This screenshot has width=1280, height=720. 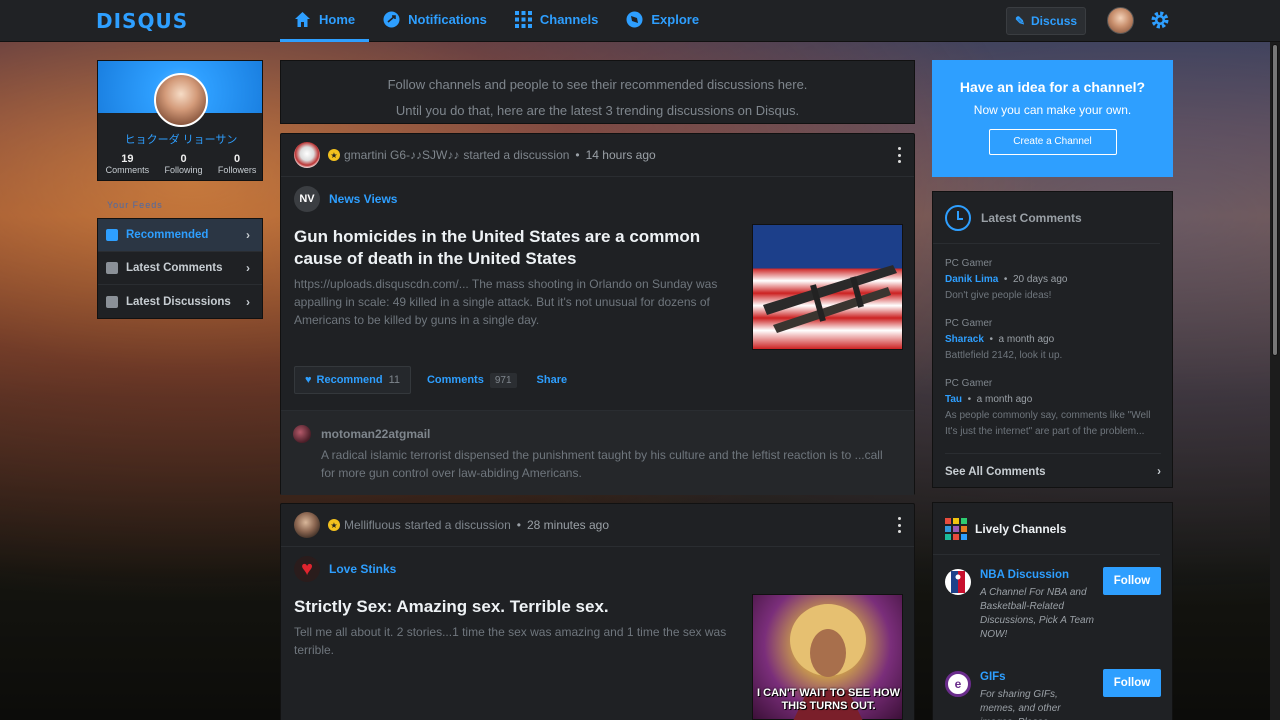 What do you see at coordinates (181, 100) in the screenshot?
I see `profile-avatar` at bounding box center [181, 100].